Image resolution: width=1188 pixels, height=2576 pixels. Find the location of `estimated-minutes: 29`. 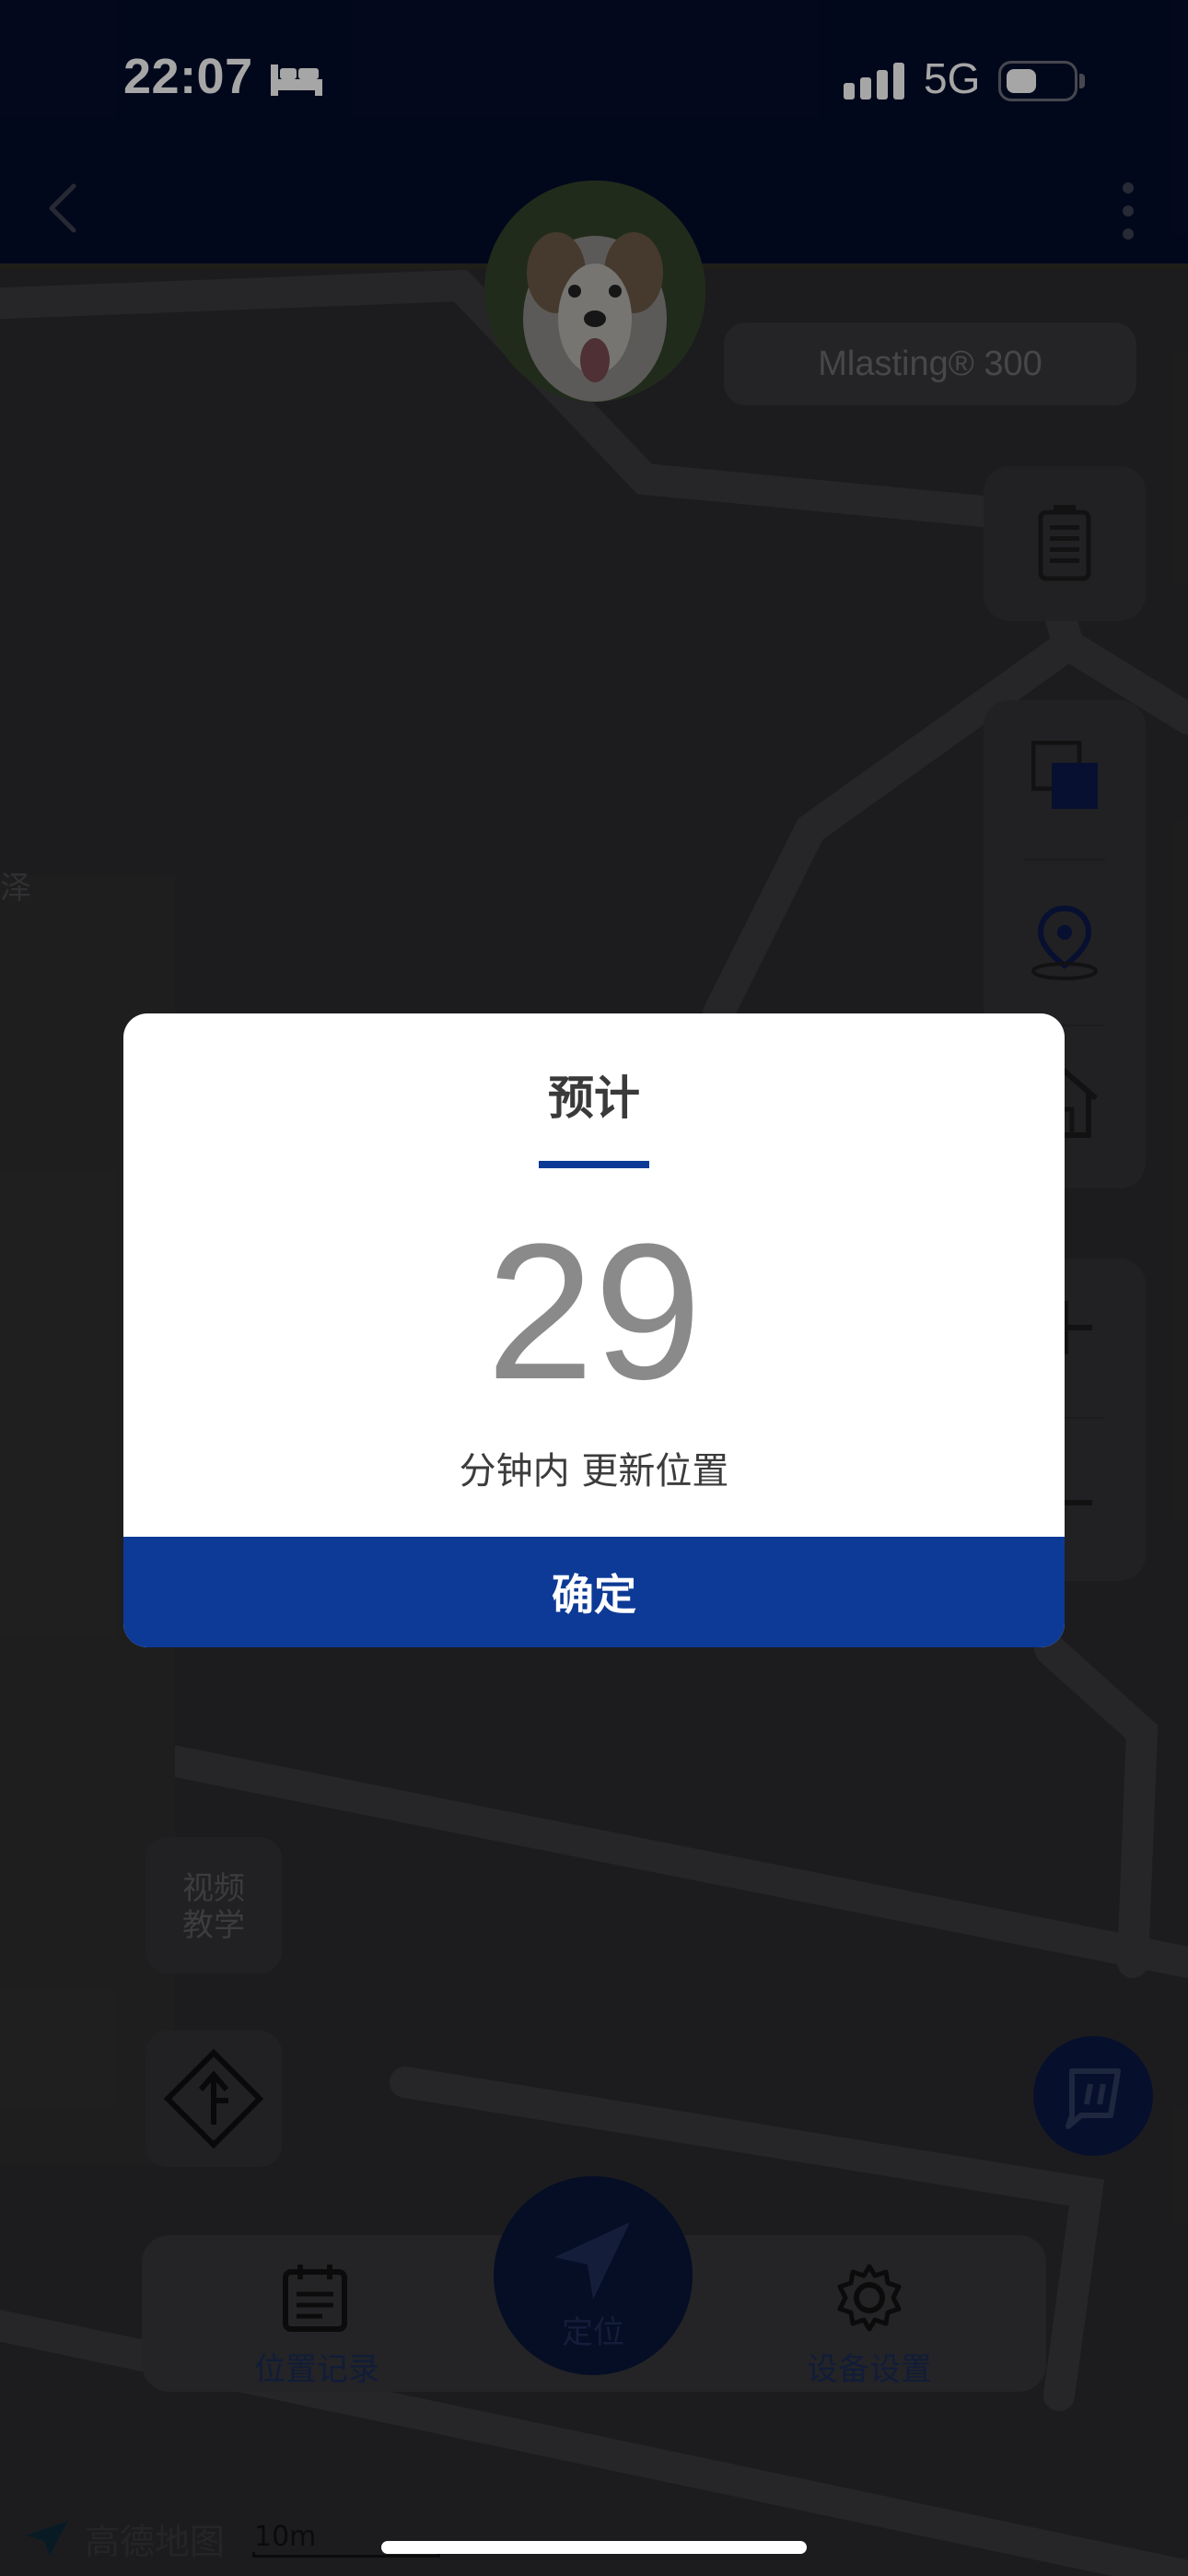

estimated-minutes: 29 is located at coordinates (594, 1311).